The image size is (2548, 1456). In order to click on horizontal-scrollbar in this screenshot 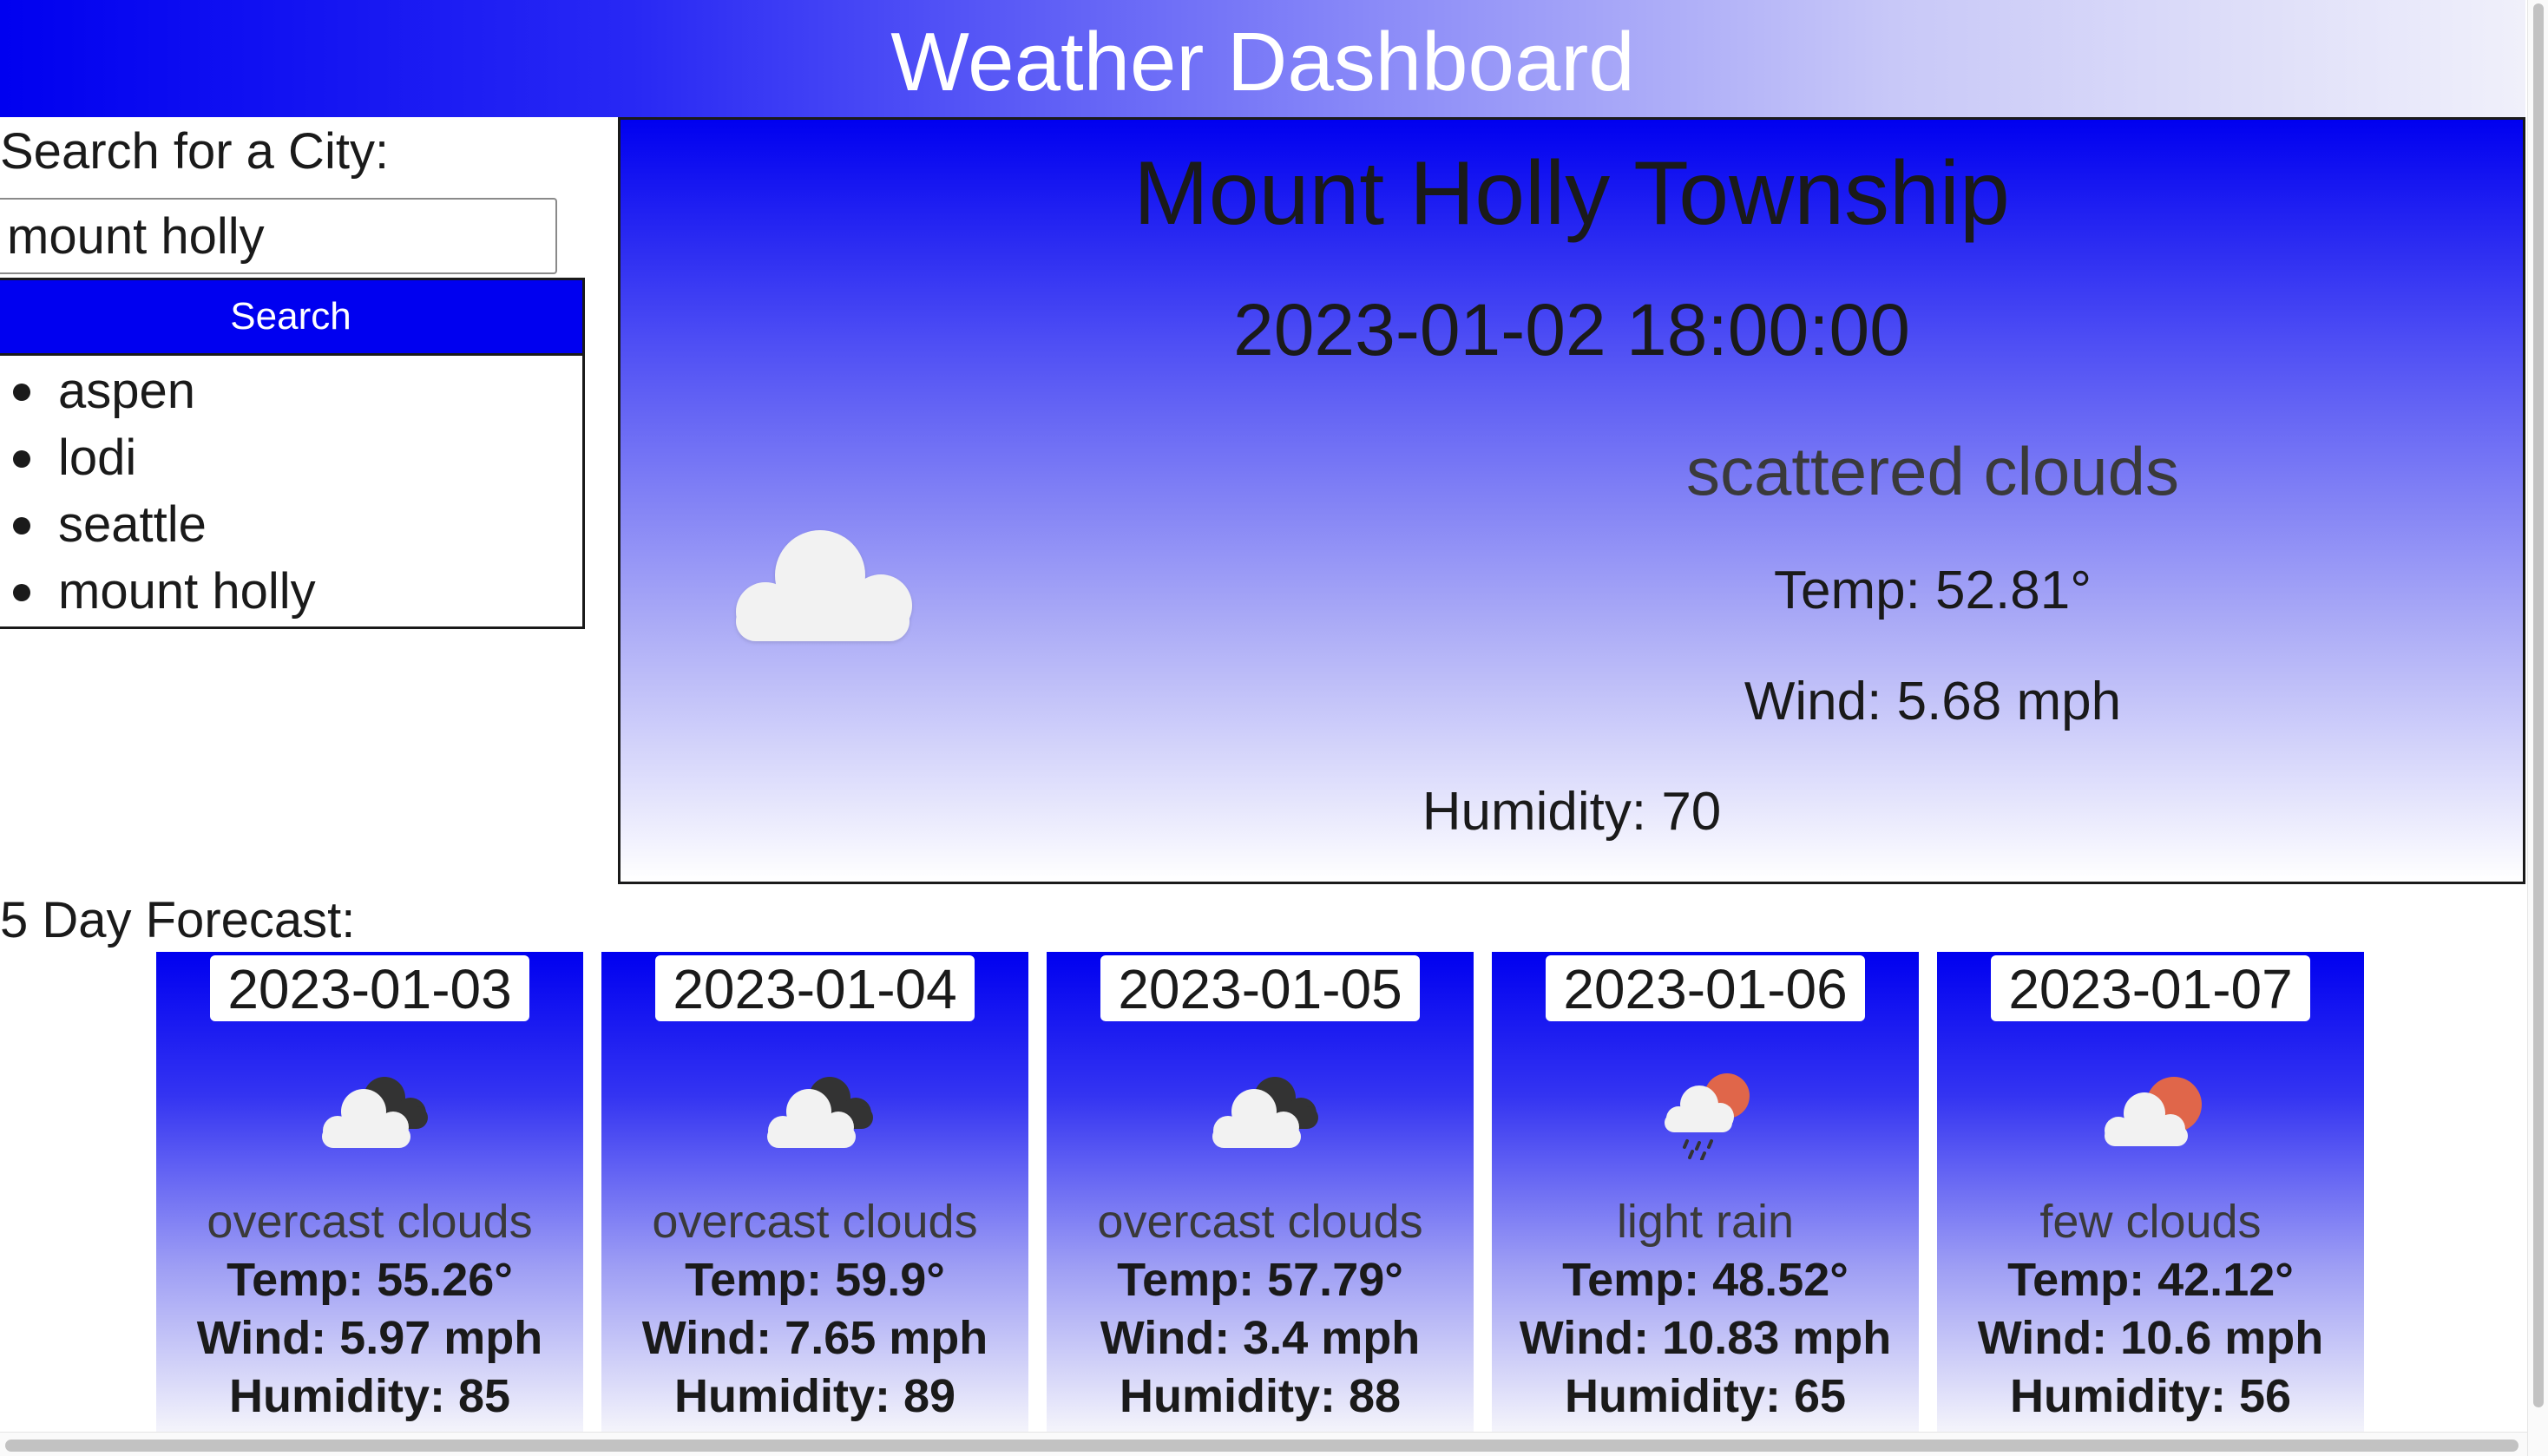, I will do `click(1263, 1444)`.